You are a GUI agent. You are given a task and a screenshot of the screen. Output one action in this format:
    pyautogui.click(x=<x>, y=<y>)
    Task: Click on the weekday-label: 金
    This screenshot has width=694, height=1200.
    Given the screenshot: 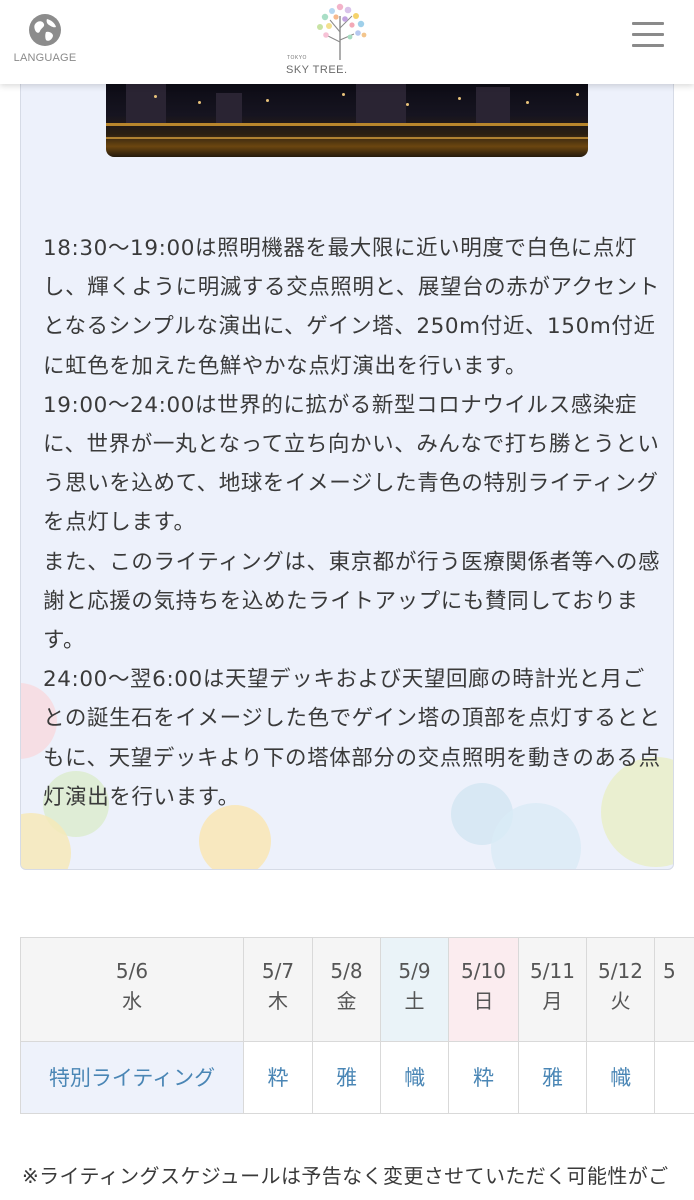 What is the action you would take?
    pyautogui.click(x=346, y=1001)
    